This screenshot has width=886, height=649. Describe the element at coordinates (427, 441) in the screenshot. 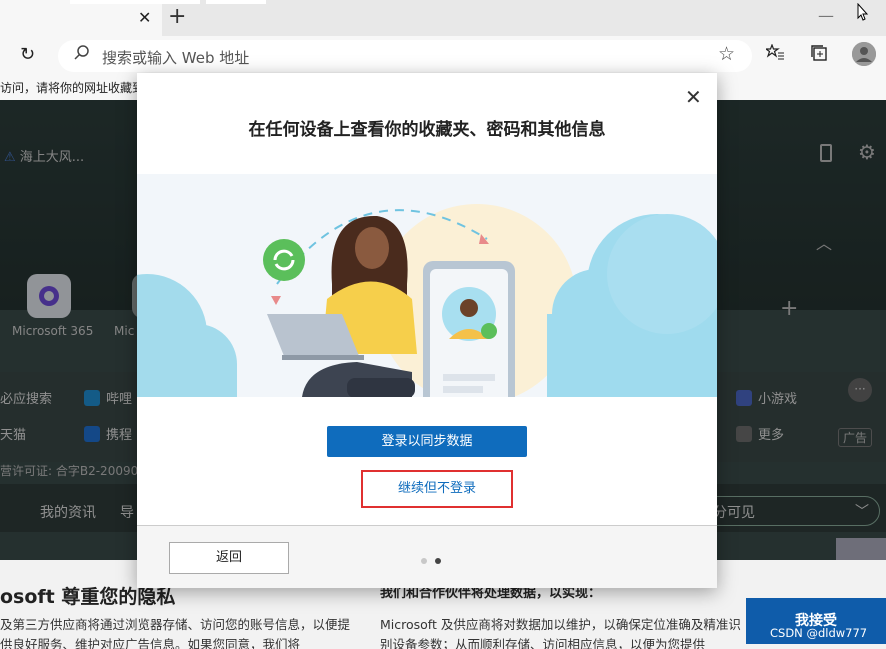

I see `sign-in-button: 登录以同步数据` at that location.